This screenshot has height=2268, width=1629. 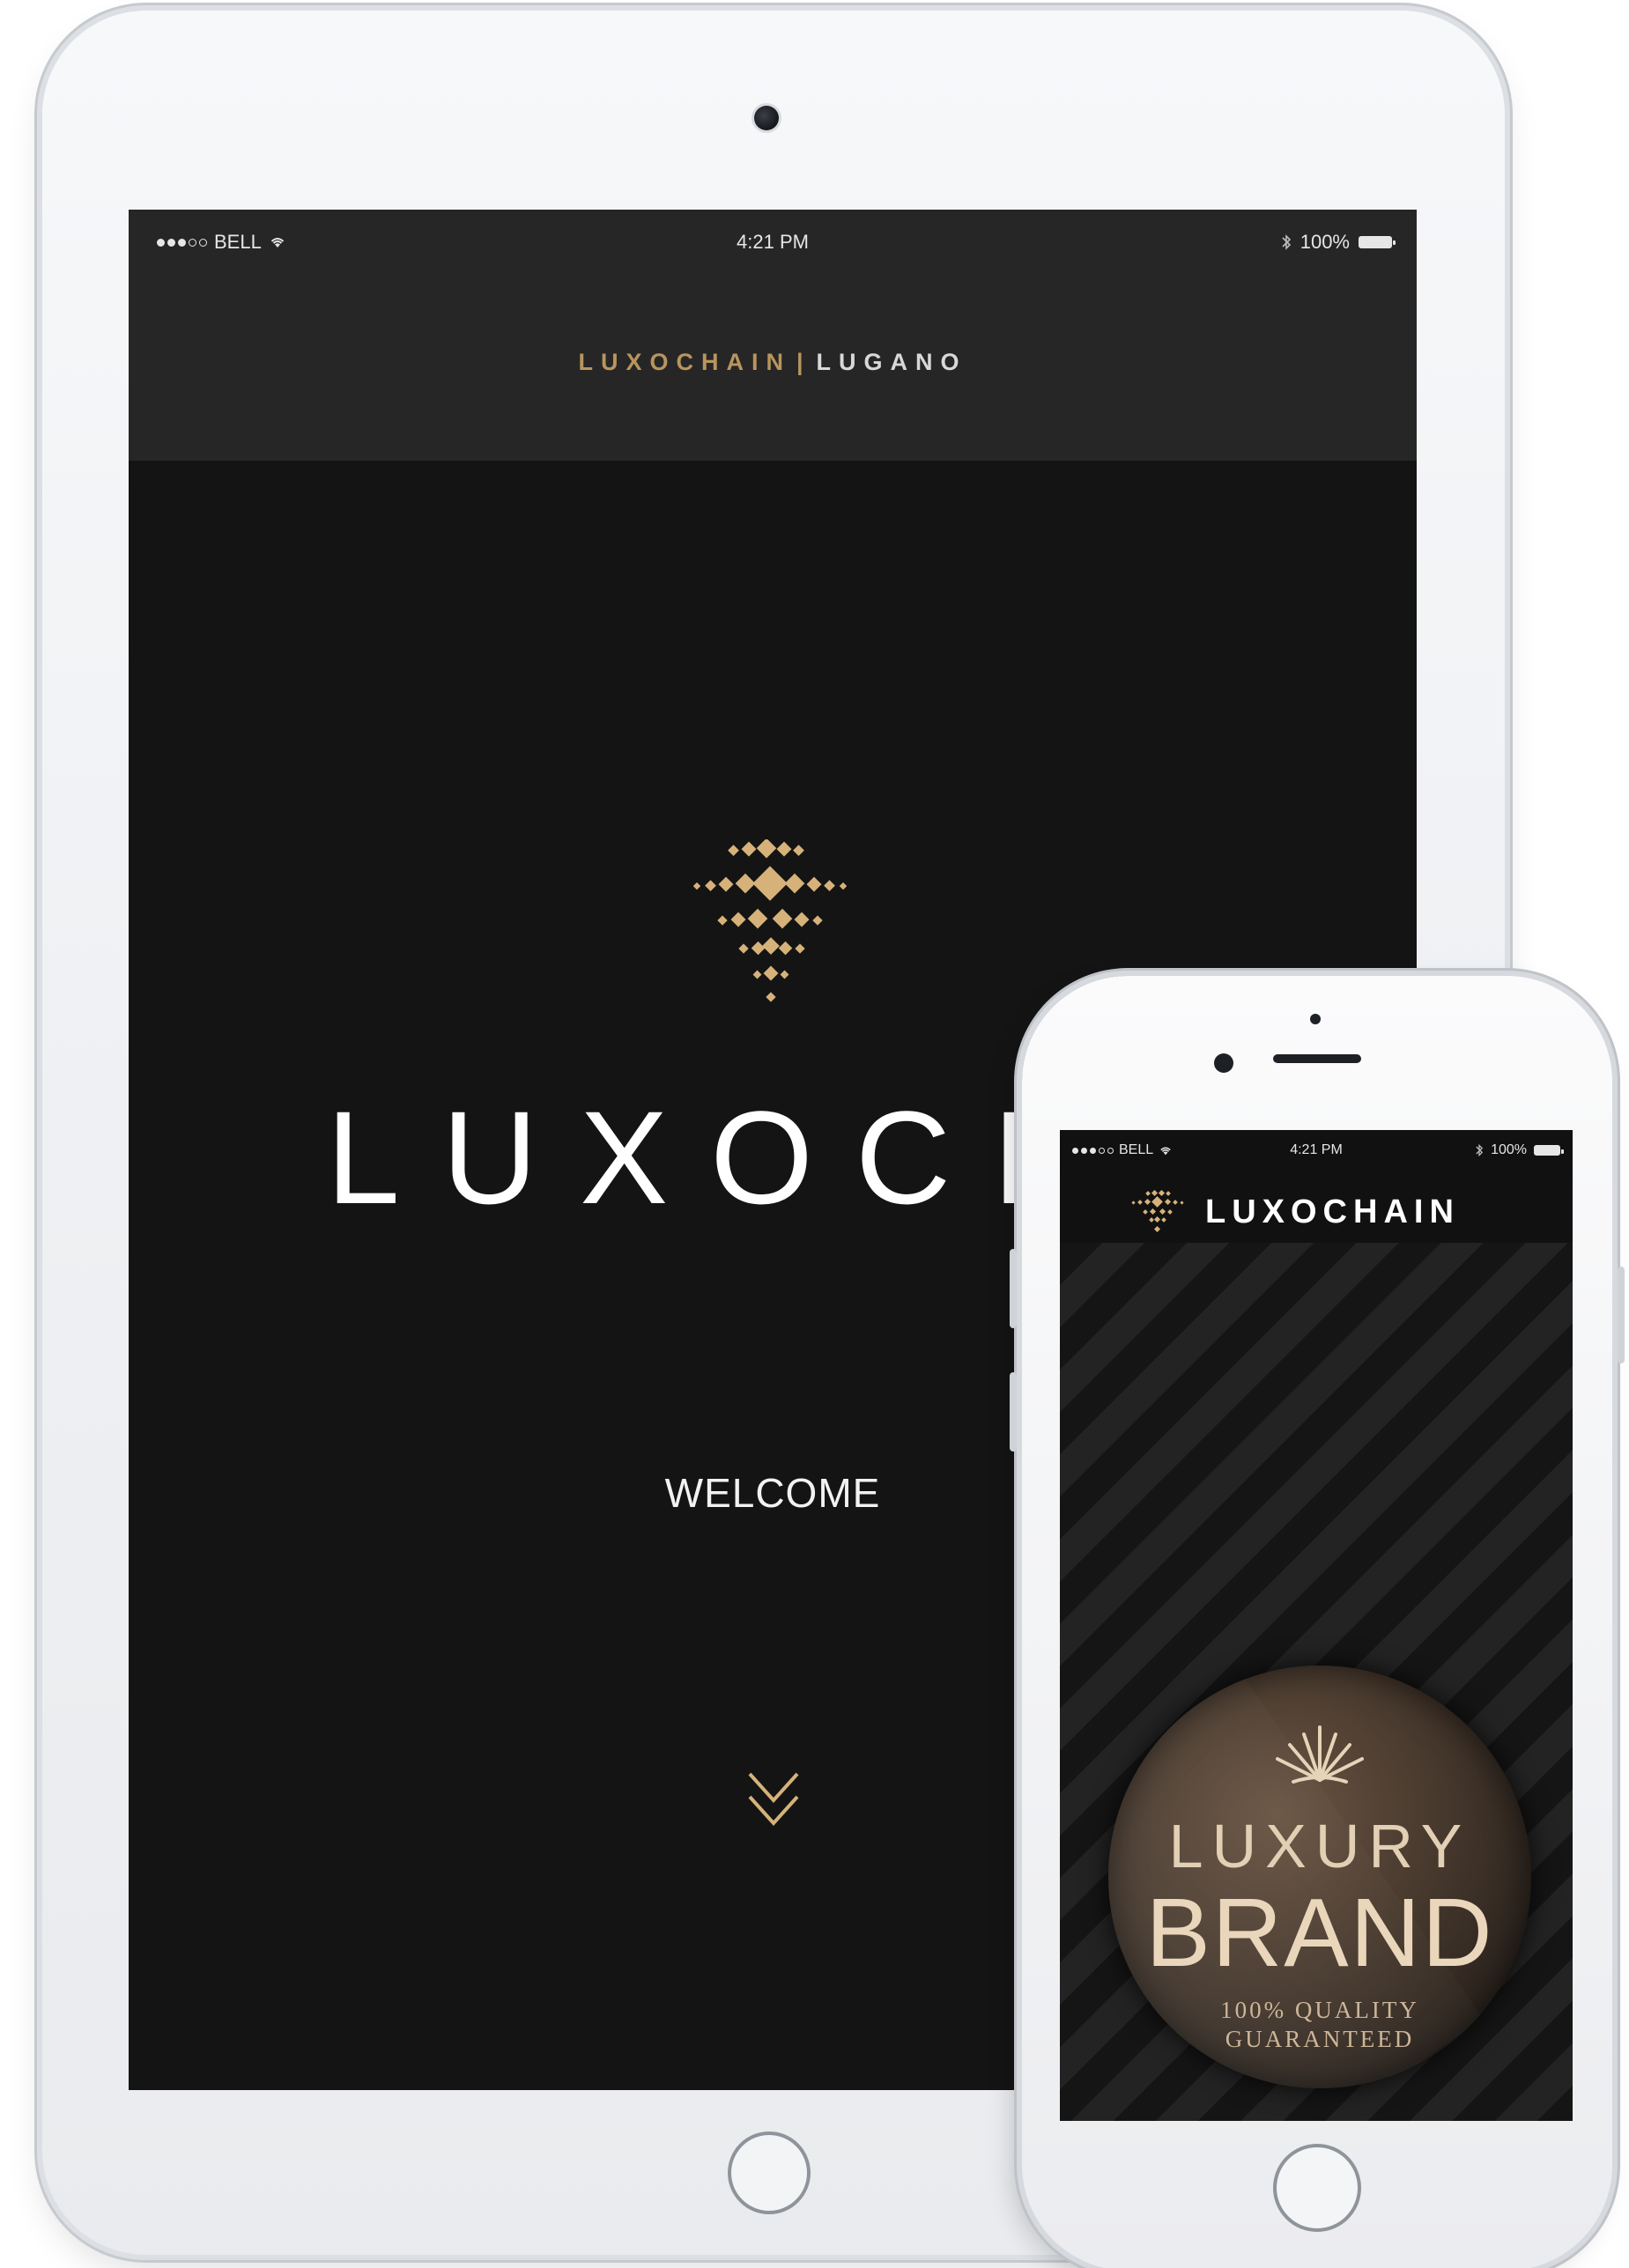 I want to click on phone-sensor, so click(x=1315, y=1019).